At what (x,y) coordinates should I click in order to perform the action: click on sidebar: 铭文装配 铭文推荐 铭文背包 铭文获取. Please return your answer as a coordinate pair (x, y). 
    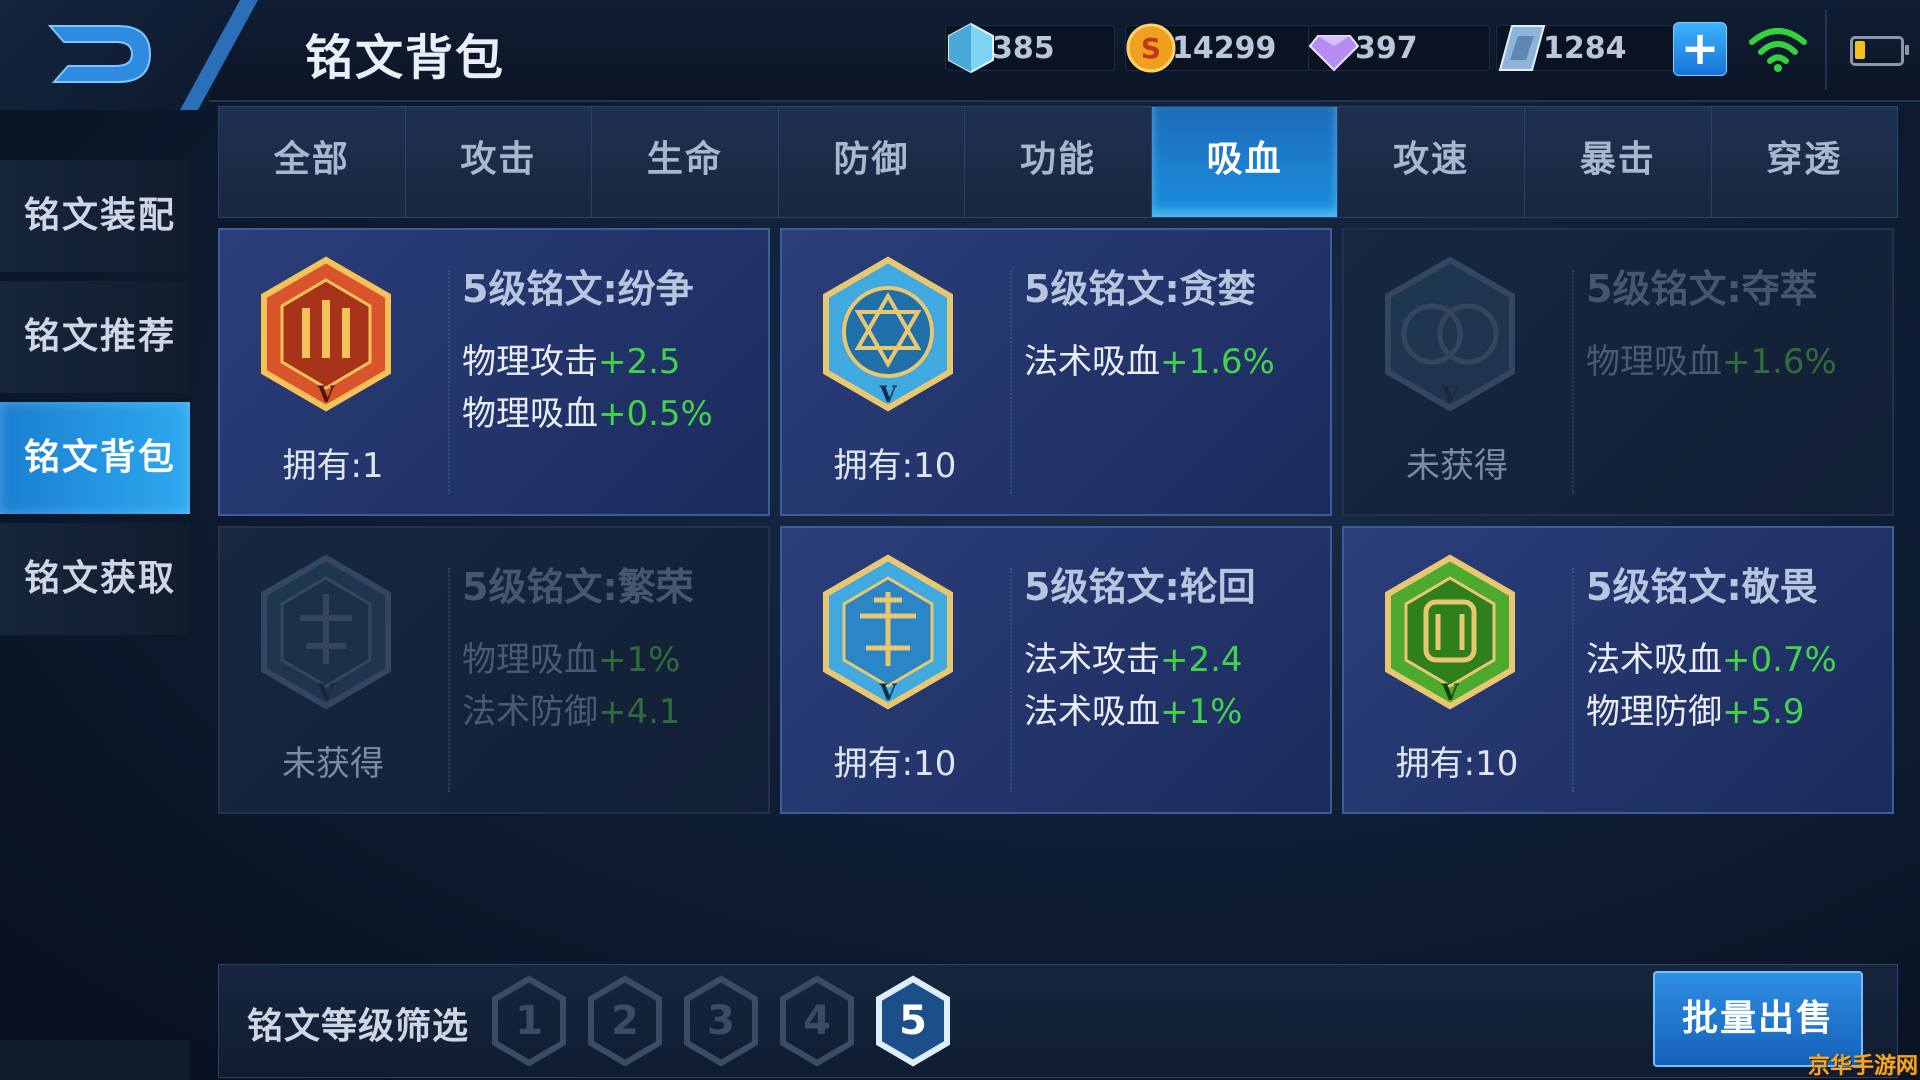
    Looking at the image, I should click on (95, 402).